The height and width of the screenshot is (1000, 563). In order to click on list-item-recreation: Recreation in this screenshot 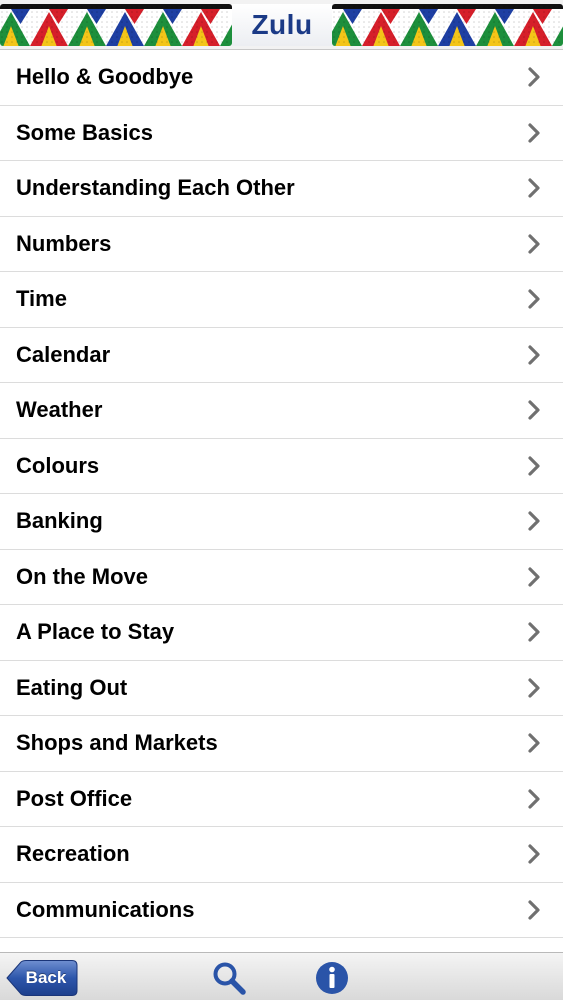, I will do `click(281, 855)`.